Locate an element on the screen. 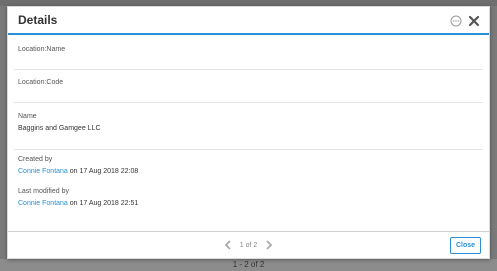 The image size is (497, 271). dialog-footer: 1 of 2 Close is located at coordinates (248, 245).